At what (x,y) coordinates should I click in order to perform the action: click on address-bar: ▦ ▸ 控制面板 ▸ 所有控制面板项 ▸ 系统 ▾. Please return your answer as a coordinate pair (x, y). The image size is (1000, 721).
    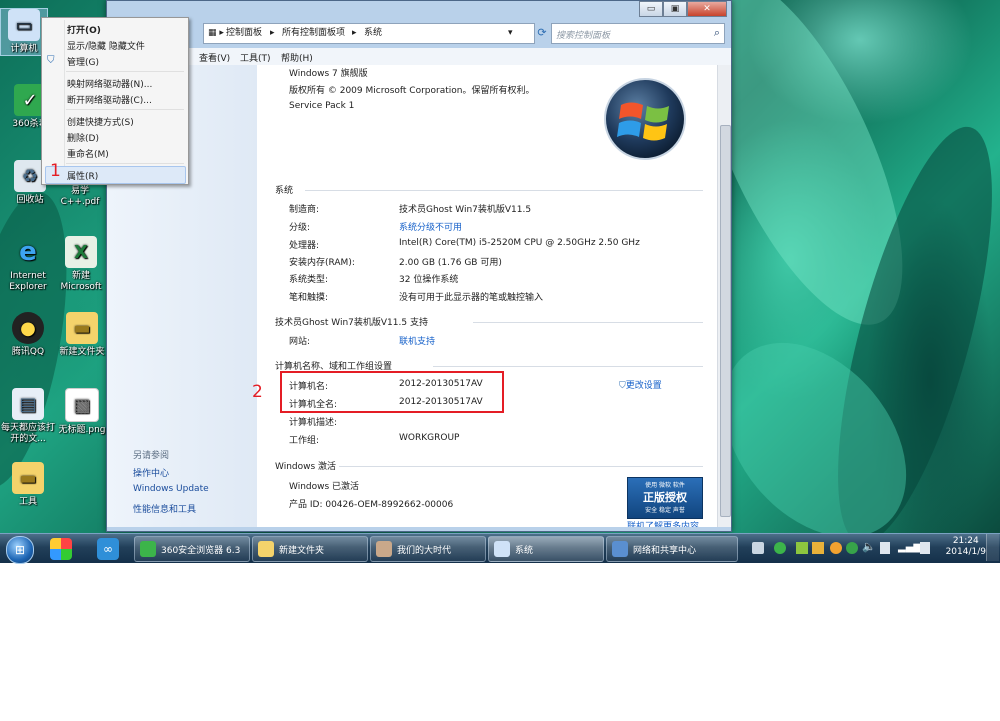
    Looking at the image, I should click on (369, 33).